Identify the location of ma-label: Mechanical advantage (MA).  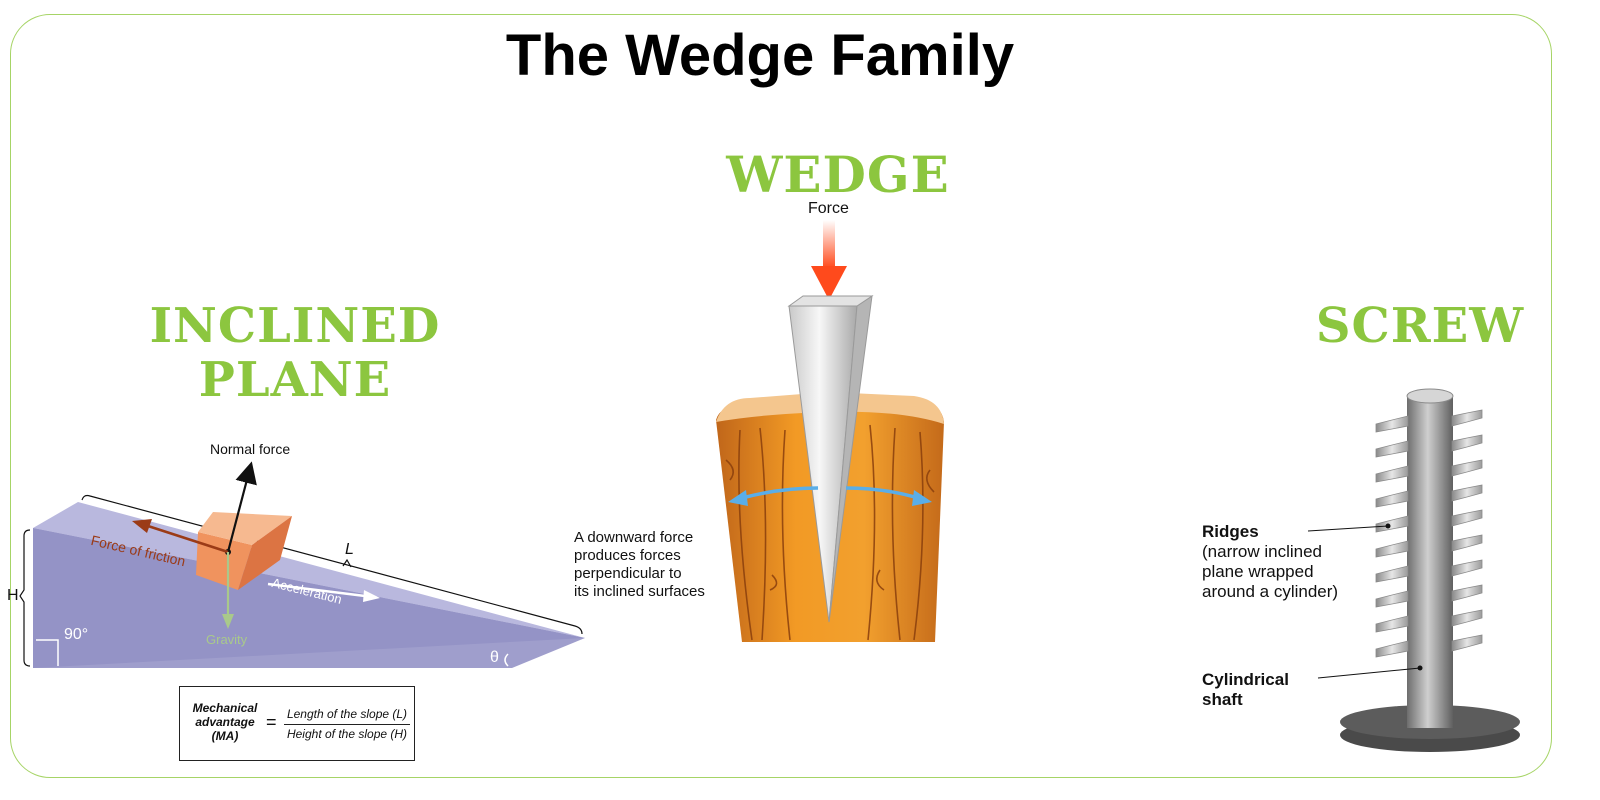
(225, 722).